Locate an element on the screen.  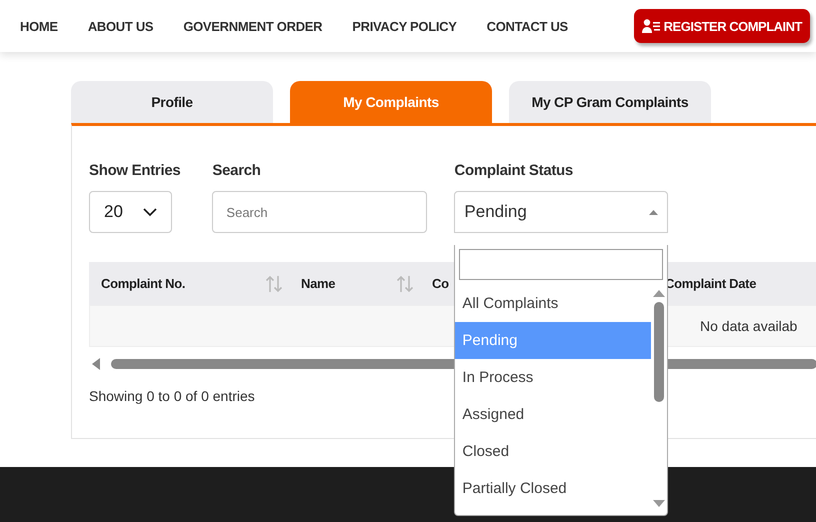
column-header: Co is located at coordinates (440, 283).